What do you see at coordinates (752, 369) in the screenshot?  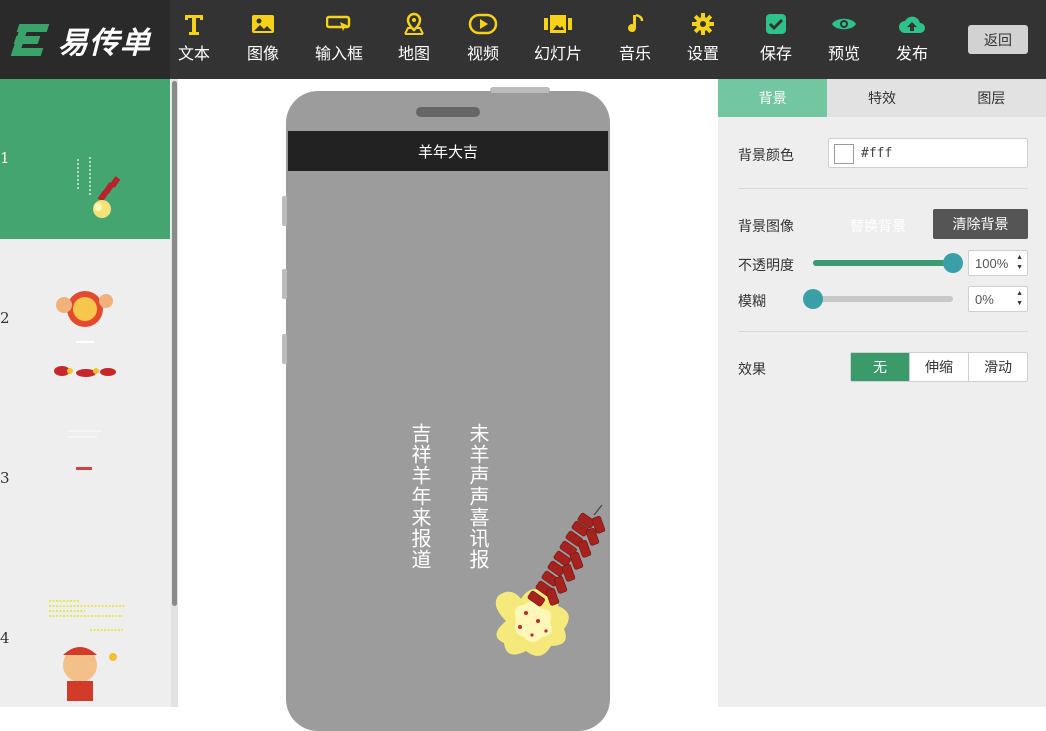 I see `effect-label: 效果` at bounding box center [752, 369].